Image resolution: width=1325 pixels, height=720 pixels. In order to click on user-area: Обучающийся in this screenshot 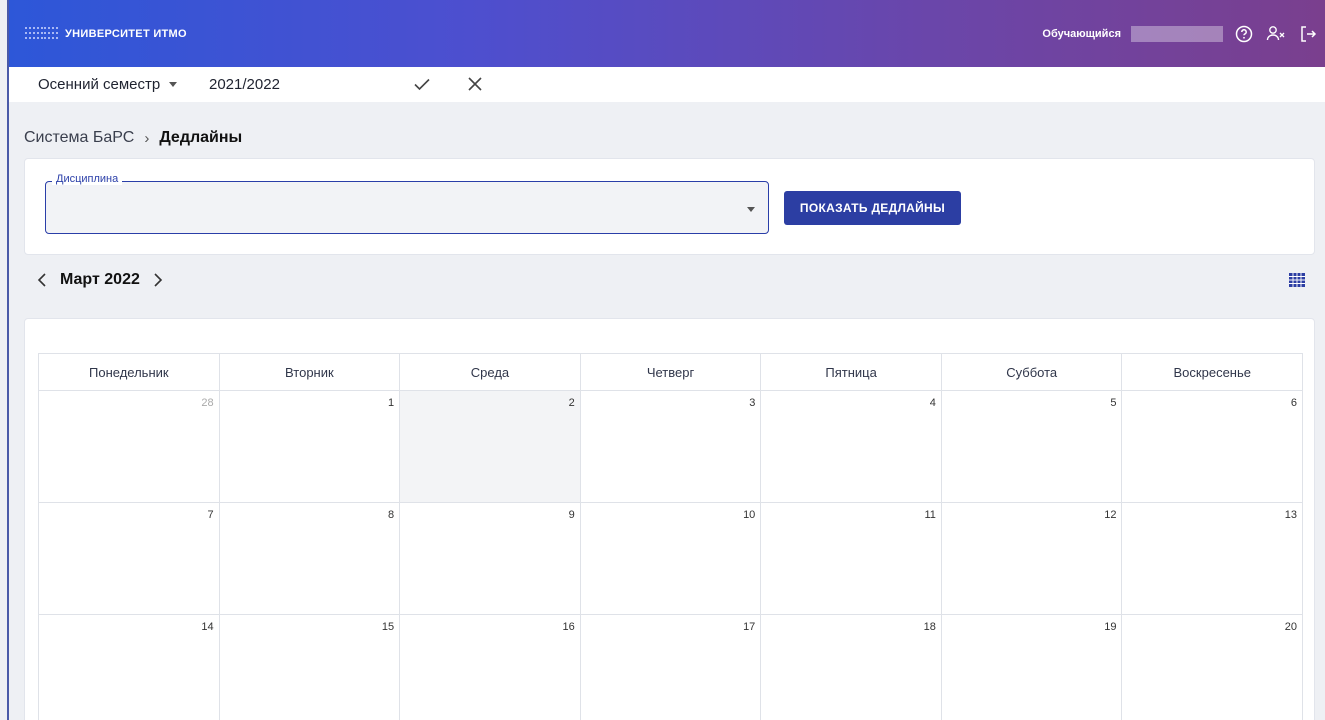, I will do `click(1180, 33)`.